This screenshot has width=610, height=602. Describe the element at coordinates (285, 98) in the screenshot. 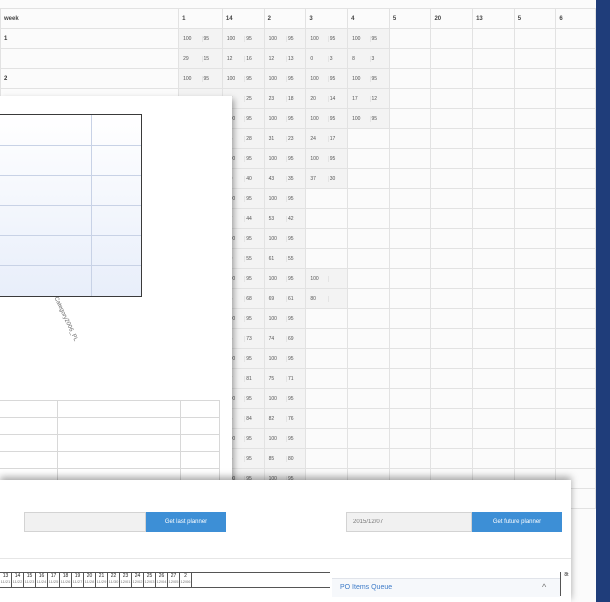

I see `value-cell: 23 18` at that location.